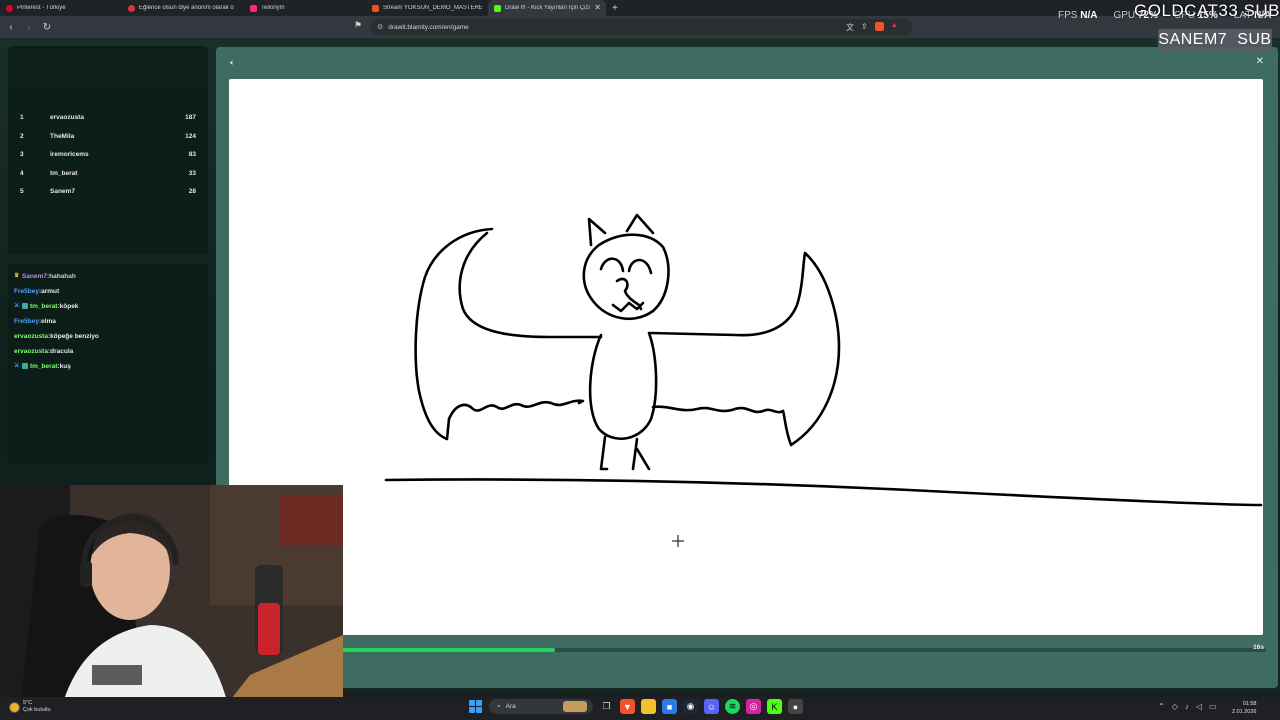 The width and height of the screenshot is (1280, 720). What do you see at coordinates (1068, 15) in the screenshot?
I see `fps-label: FPS` at bounding box center [1068, 15].